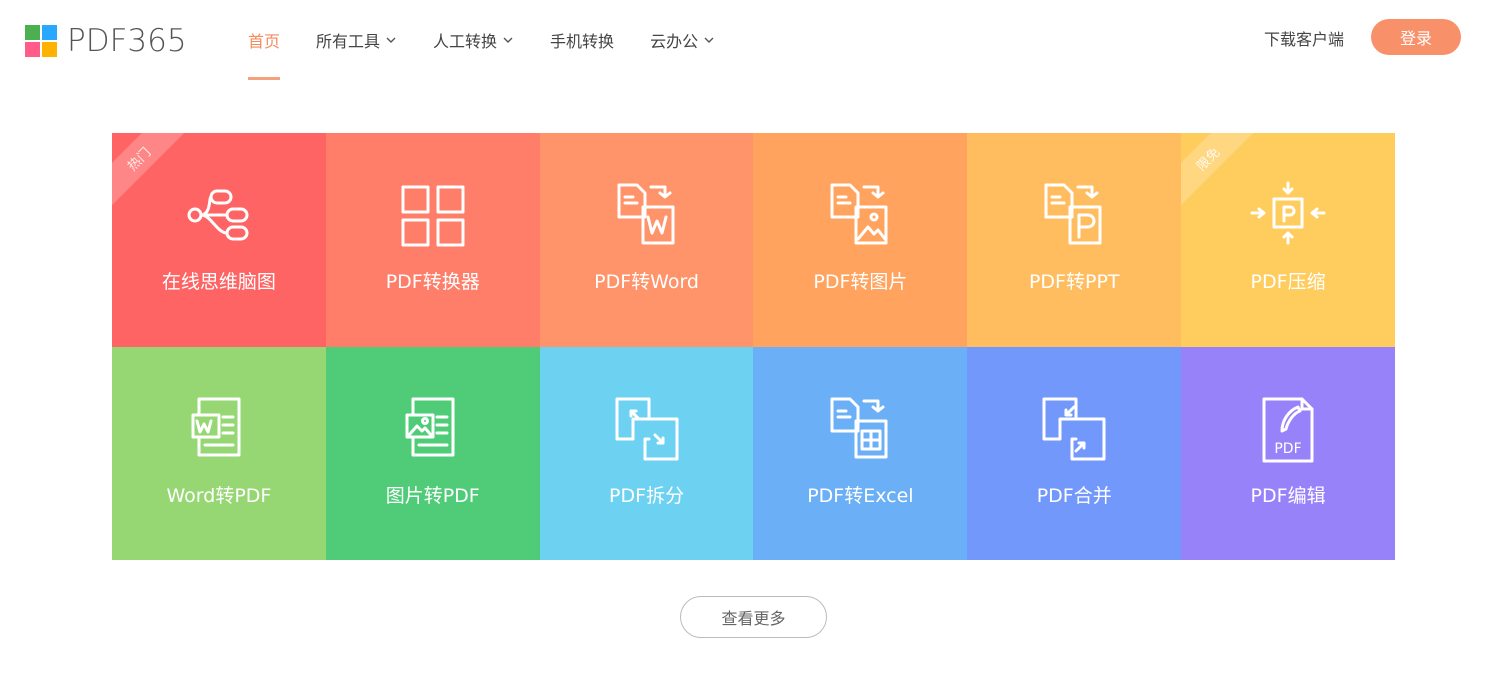 This screenshot has width=1500, height=675. I want to click on split-icon, so click(647, 429).